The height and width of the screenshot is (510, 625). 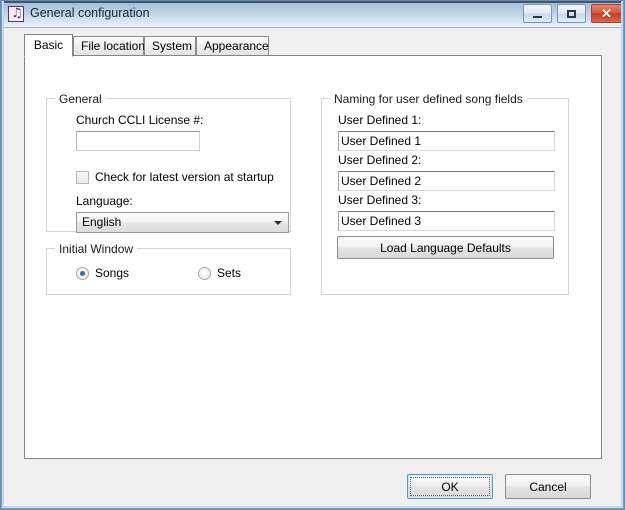 What do you see at coordinates (184, 177) in the screenshot?
I see `check-latest-version-label: Check for latest version at startup` at bounding box center [184, 177].